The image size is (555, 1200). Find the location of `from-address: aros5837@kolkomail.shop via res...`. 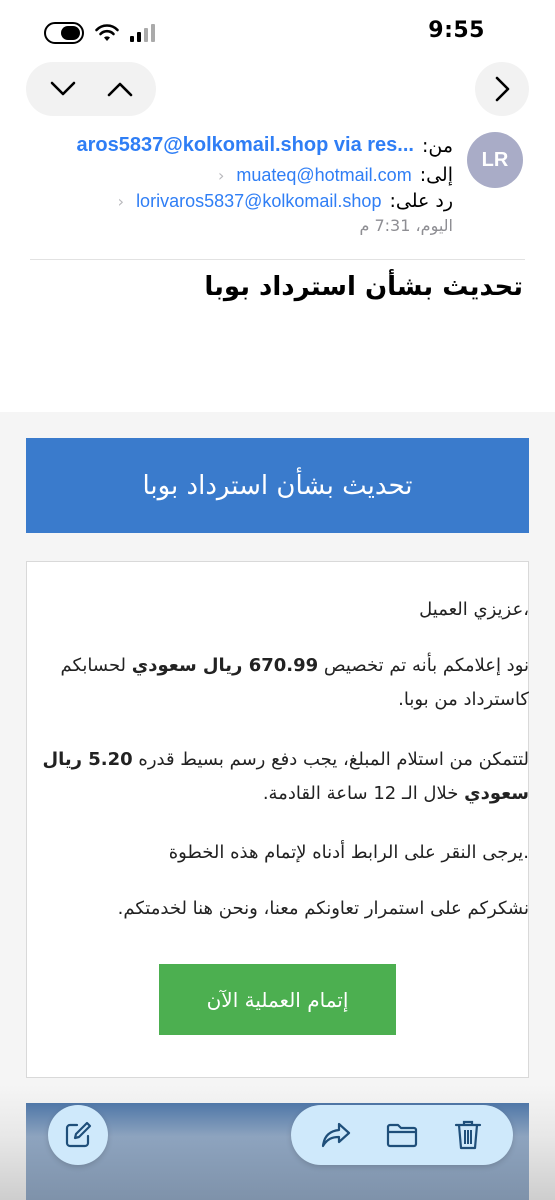

from-address: aros5837@kolkomail.shop via res... is located at coordinates (245, 145).